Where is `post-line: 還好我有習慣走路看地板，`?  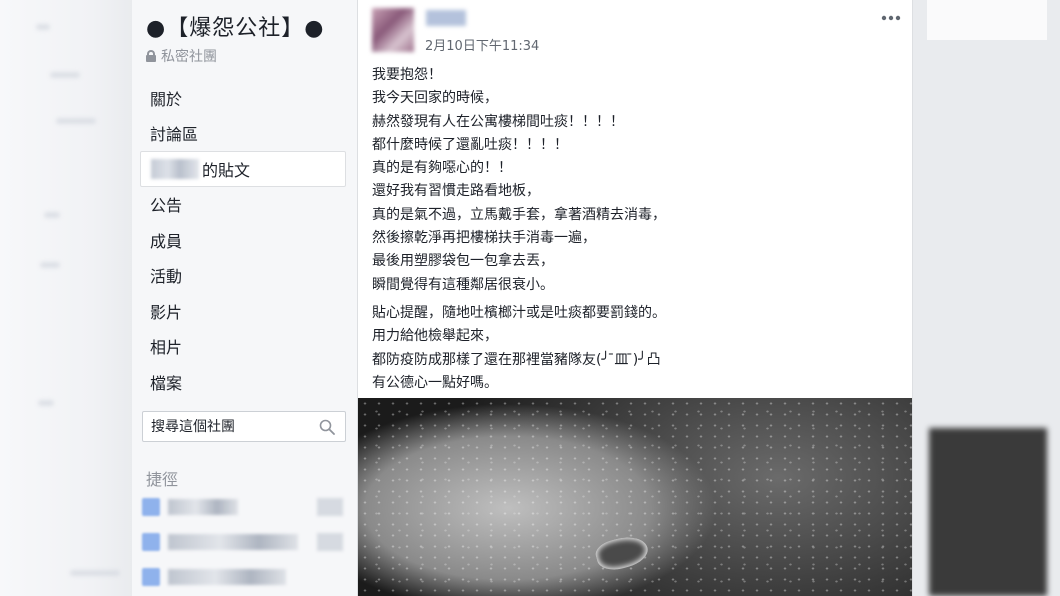
post-line: 還好我有習慣走路看地板， is located at coordinates (456, 191).